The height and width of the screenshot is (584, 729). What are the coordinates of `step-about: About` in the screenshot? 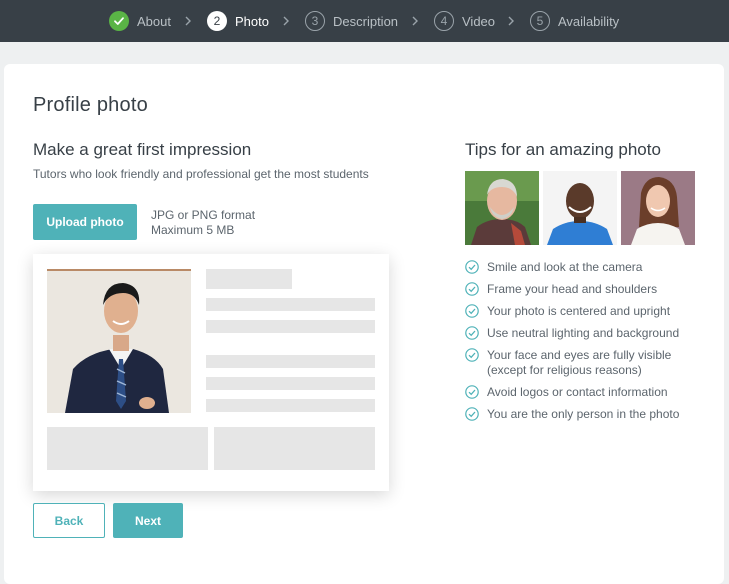 It's located at (140, 21).